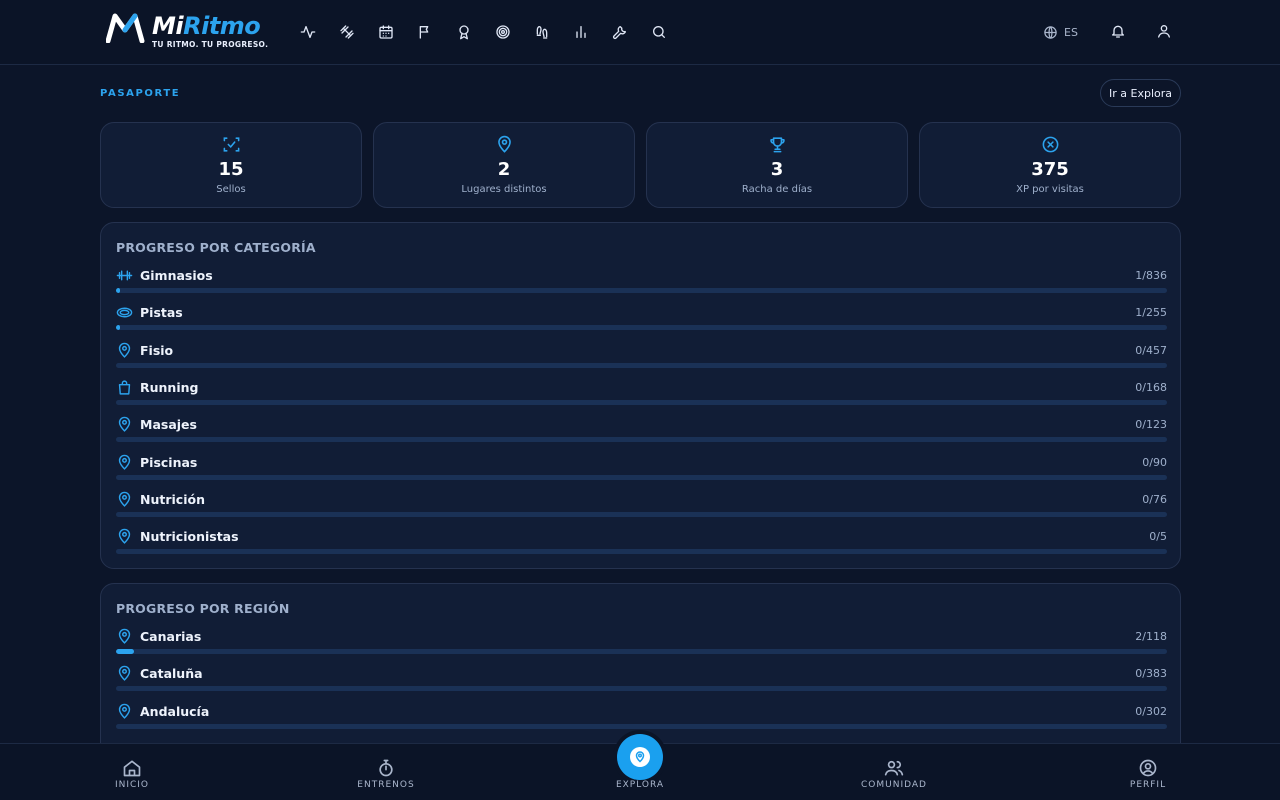 This screenshot has width=1280, height=800. I want to click on flag-icon, so click(425, 32).